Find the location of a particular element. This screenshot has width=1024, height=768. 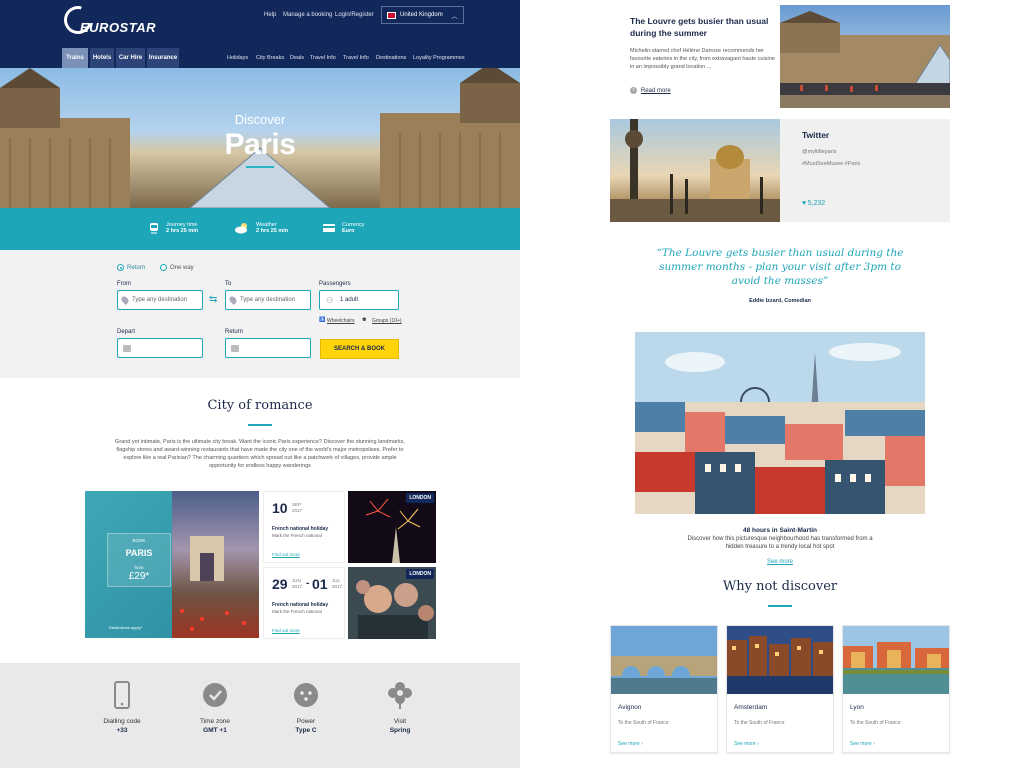

currency: Currency Euro is located at coordinates (353, 228).